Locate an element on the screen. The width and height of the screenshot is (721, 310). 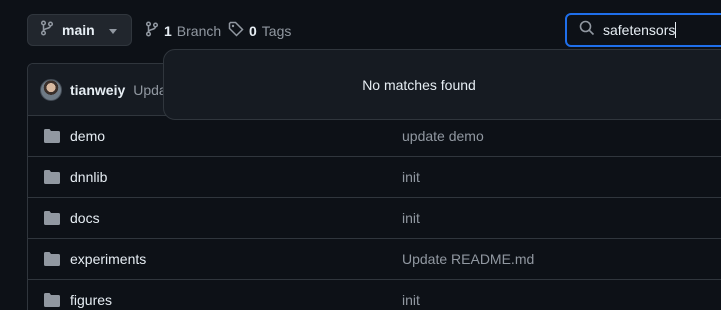
table-row: dnnlib init is located at coordinates (374, 177).